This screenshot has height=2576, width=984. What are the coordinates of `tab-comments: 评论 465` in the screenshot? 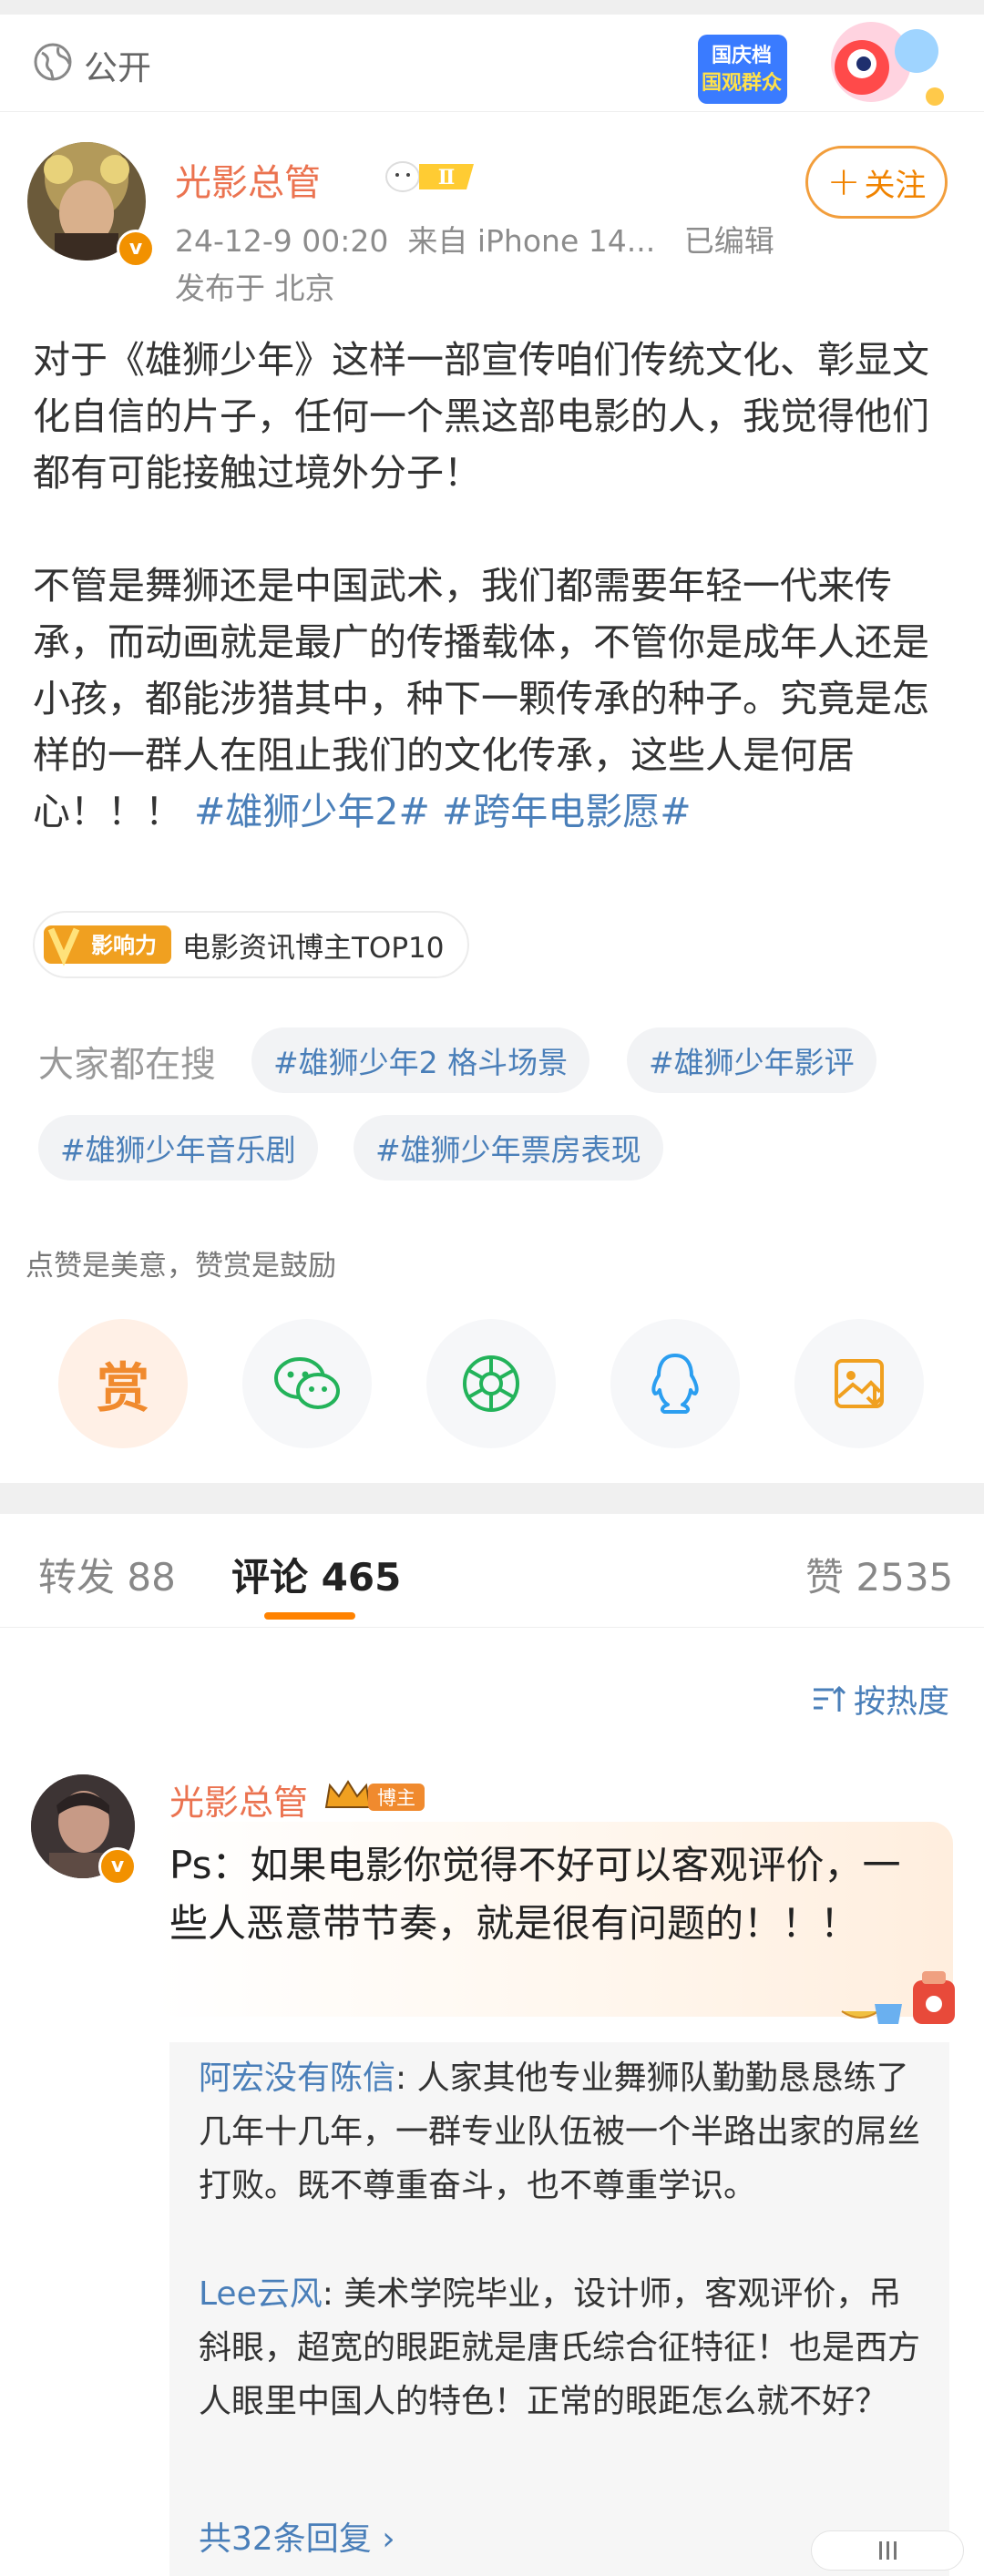 It's located at (316, 1574).